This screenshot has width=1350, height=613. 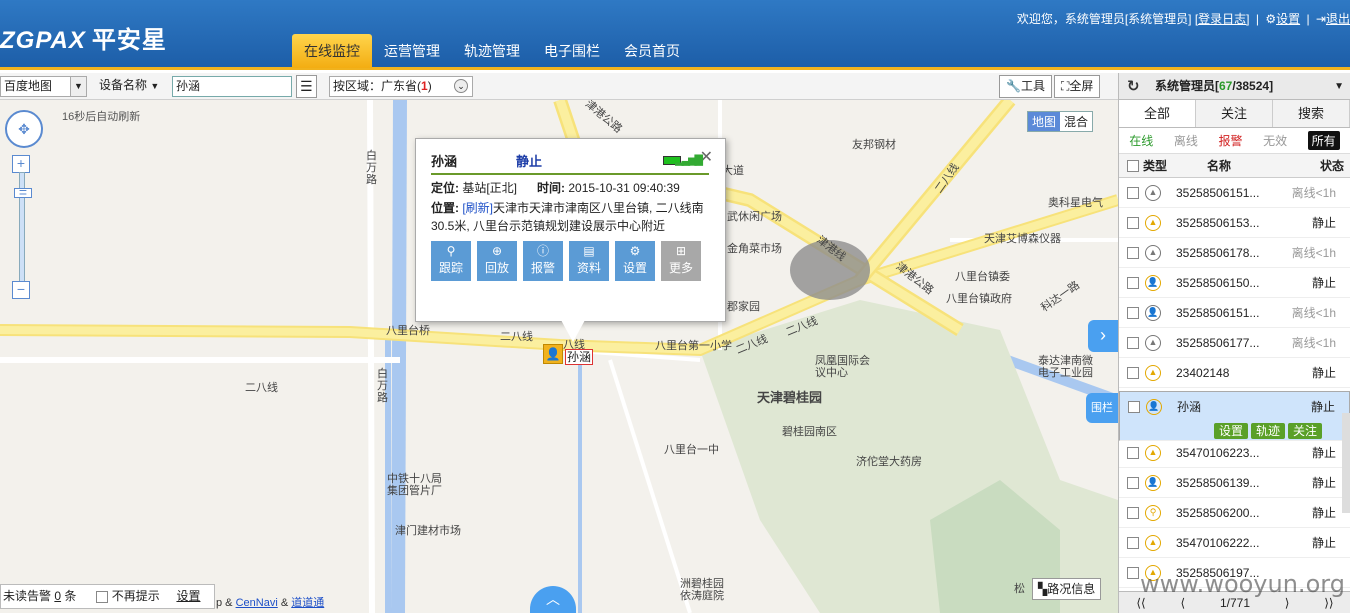 What do you see at coordinates (543, 261) in the screenshot?
I see `alarm-button: ⓘ 报警` at bounding box center [543, 261].